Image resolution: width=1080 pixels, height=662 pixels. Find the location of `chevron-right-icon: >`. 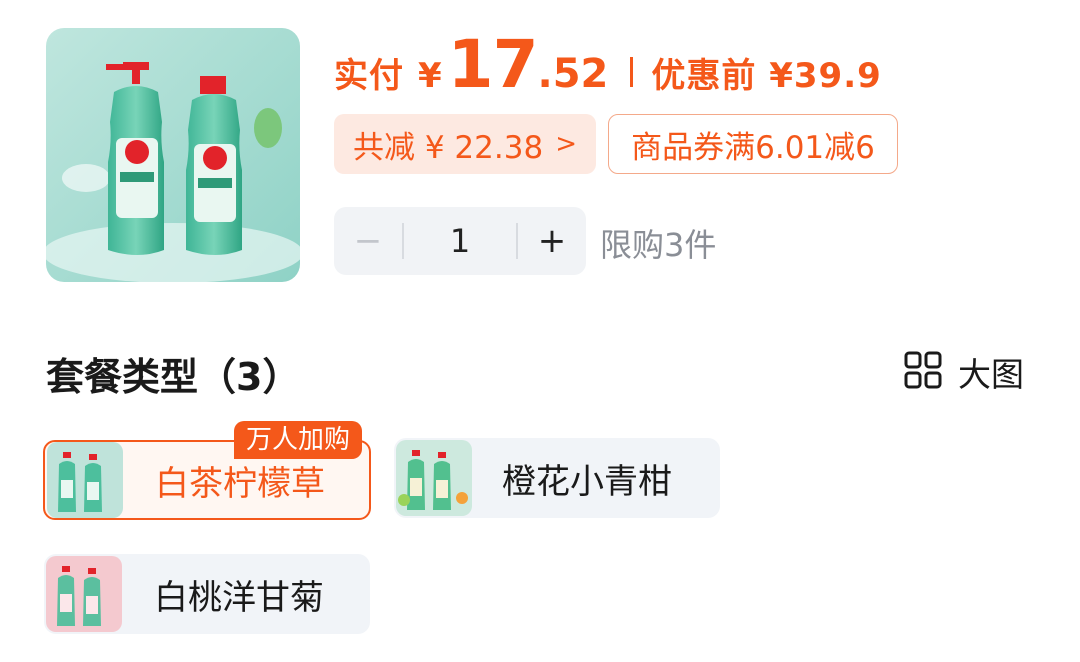

chevron-right-icon: > is located at coordinates (566, 144).